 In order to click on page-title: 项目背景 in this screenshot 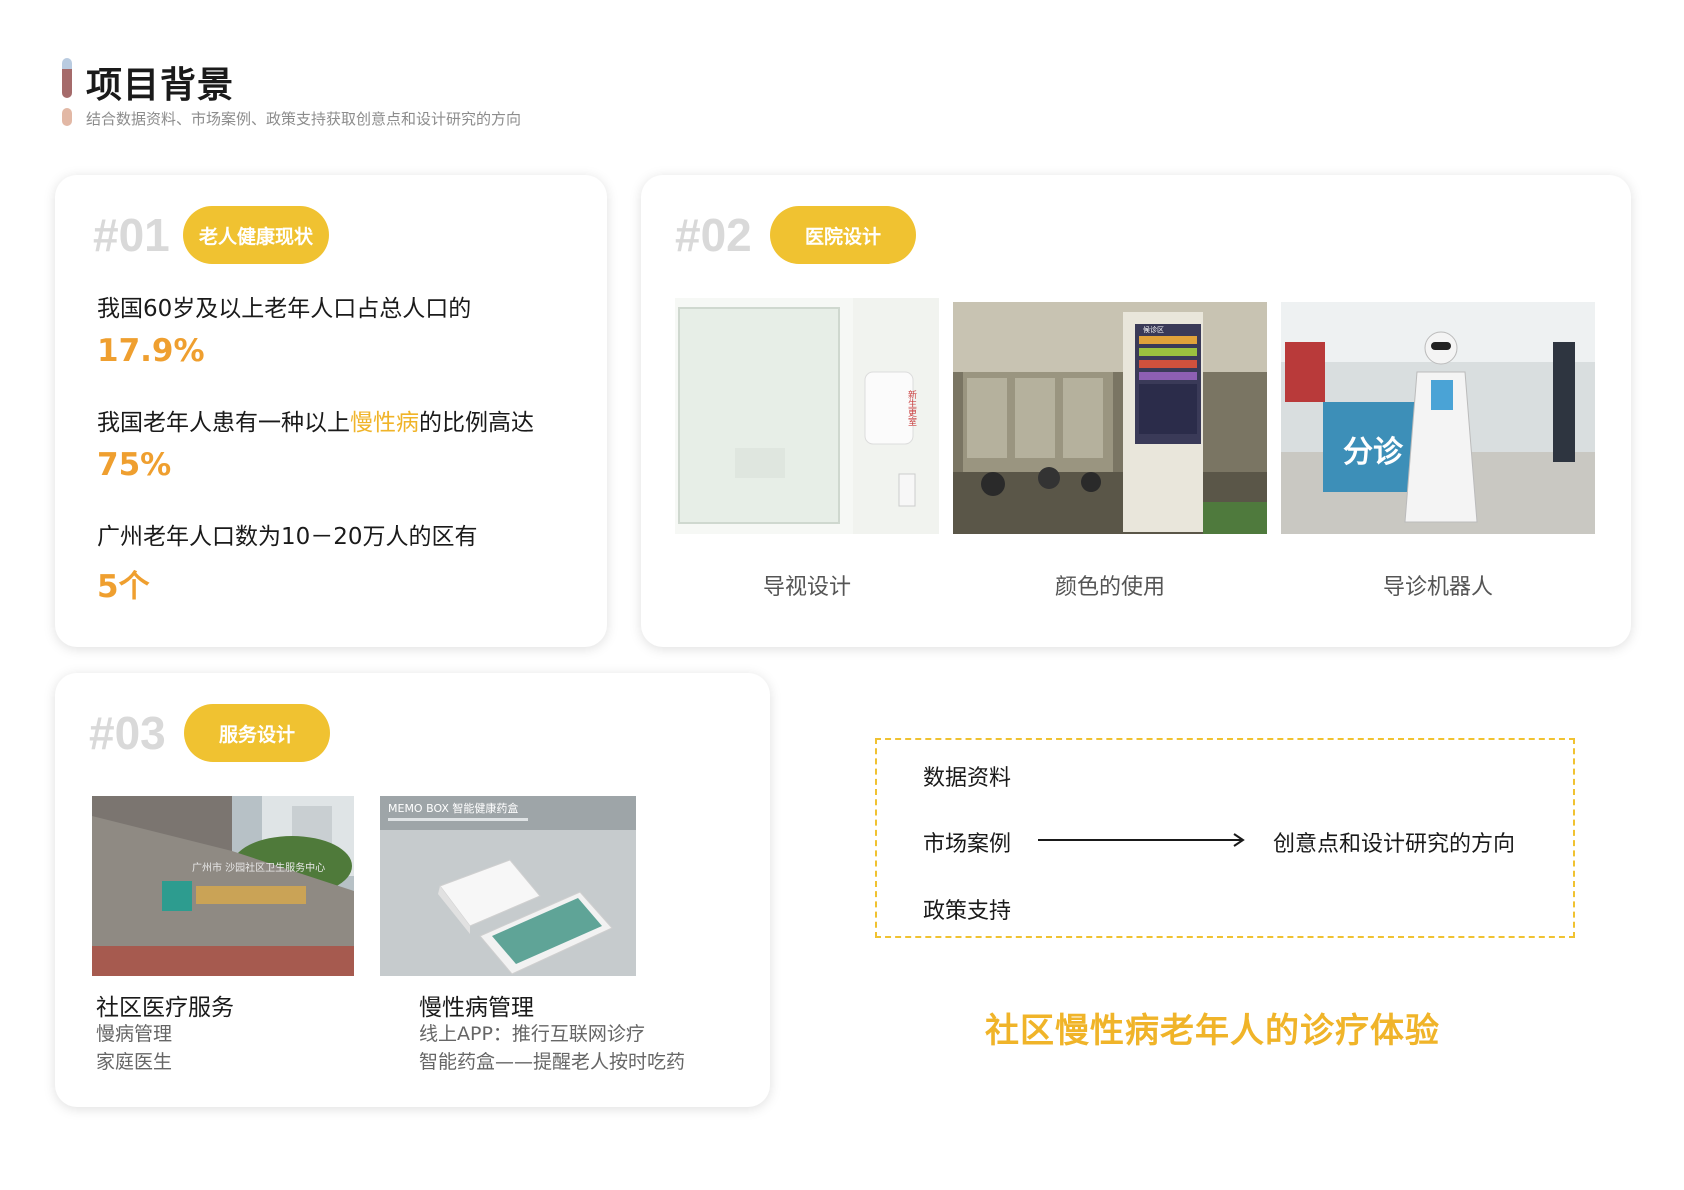, I will do `click(160, 85)`.